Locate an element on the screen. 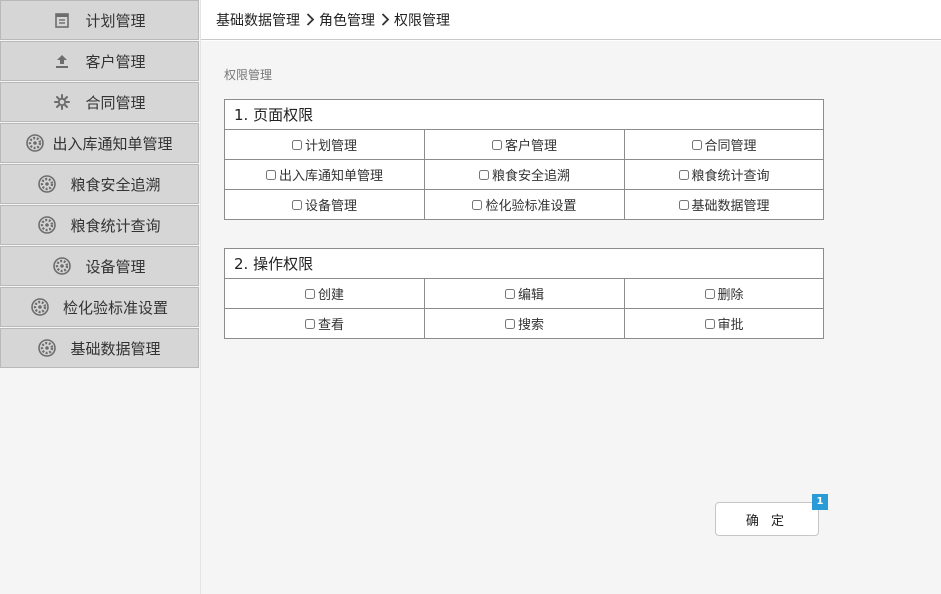  permission-option: 编辑 is located at coordinates (524, 293).